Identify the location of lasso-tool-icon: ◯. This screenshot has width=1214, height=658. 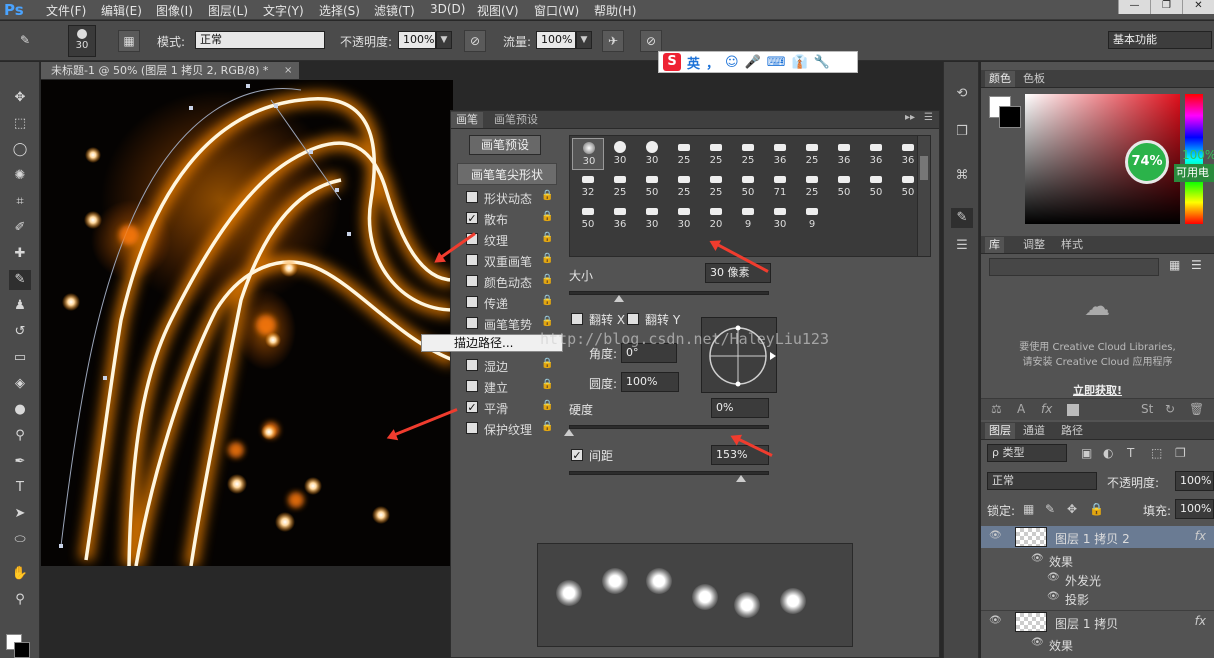
(20, 150).